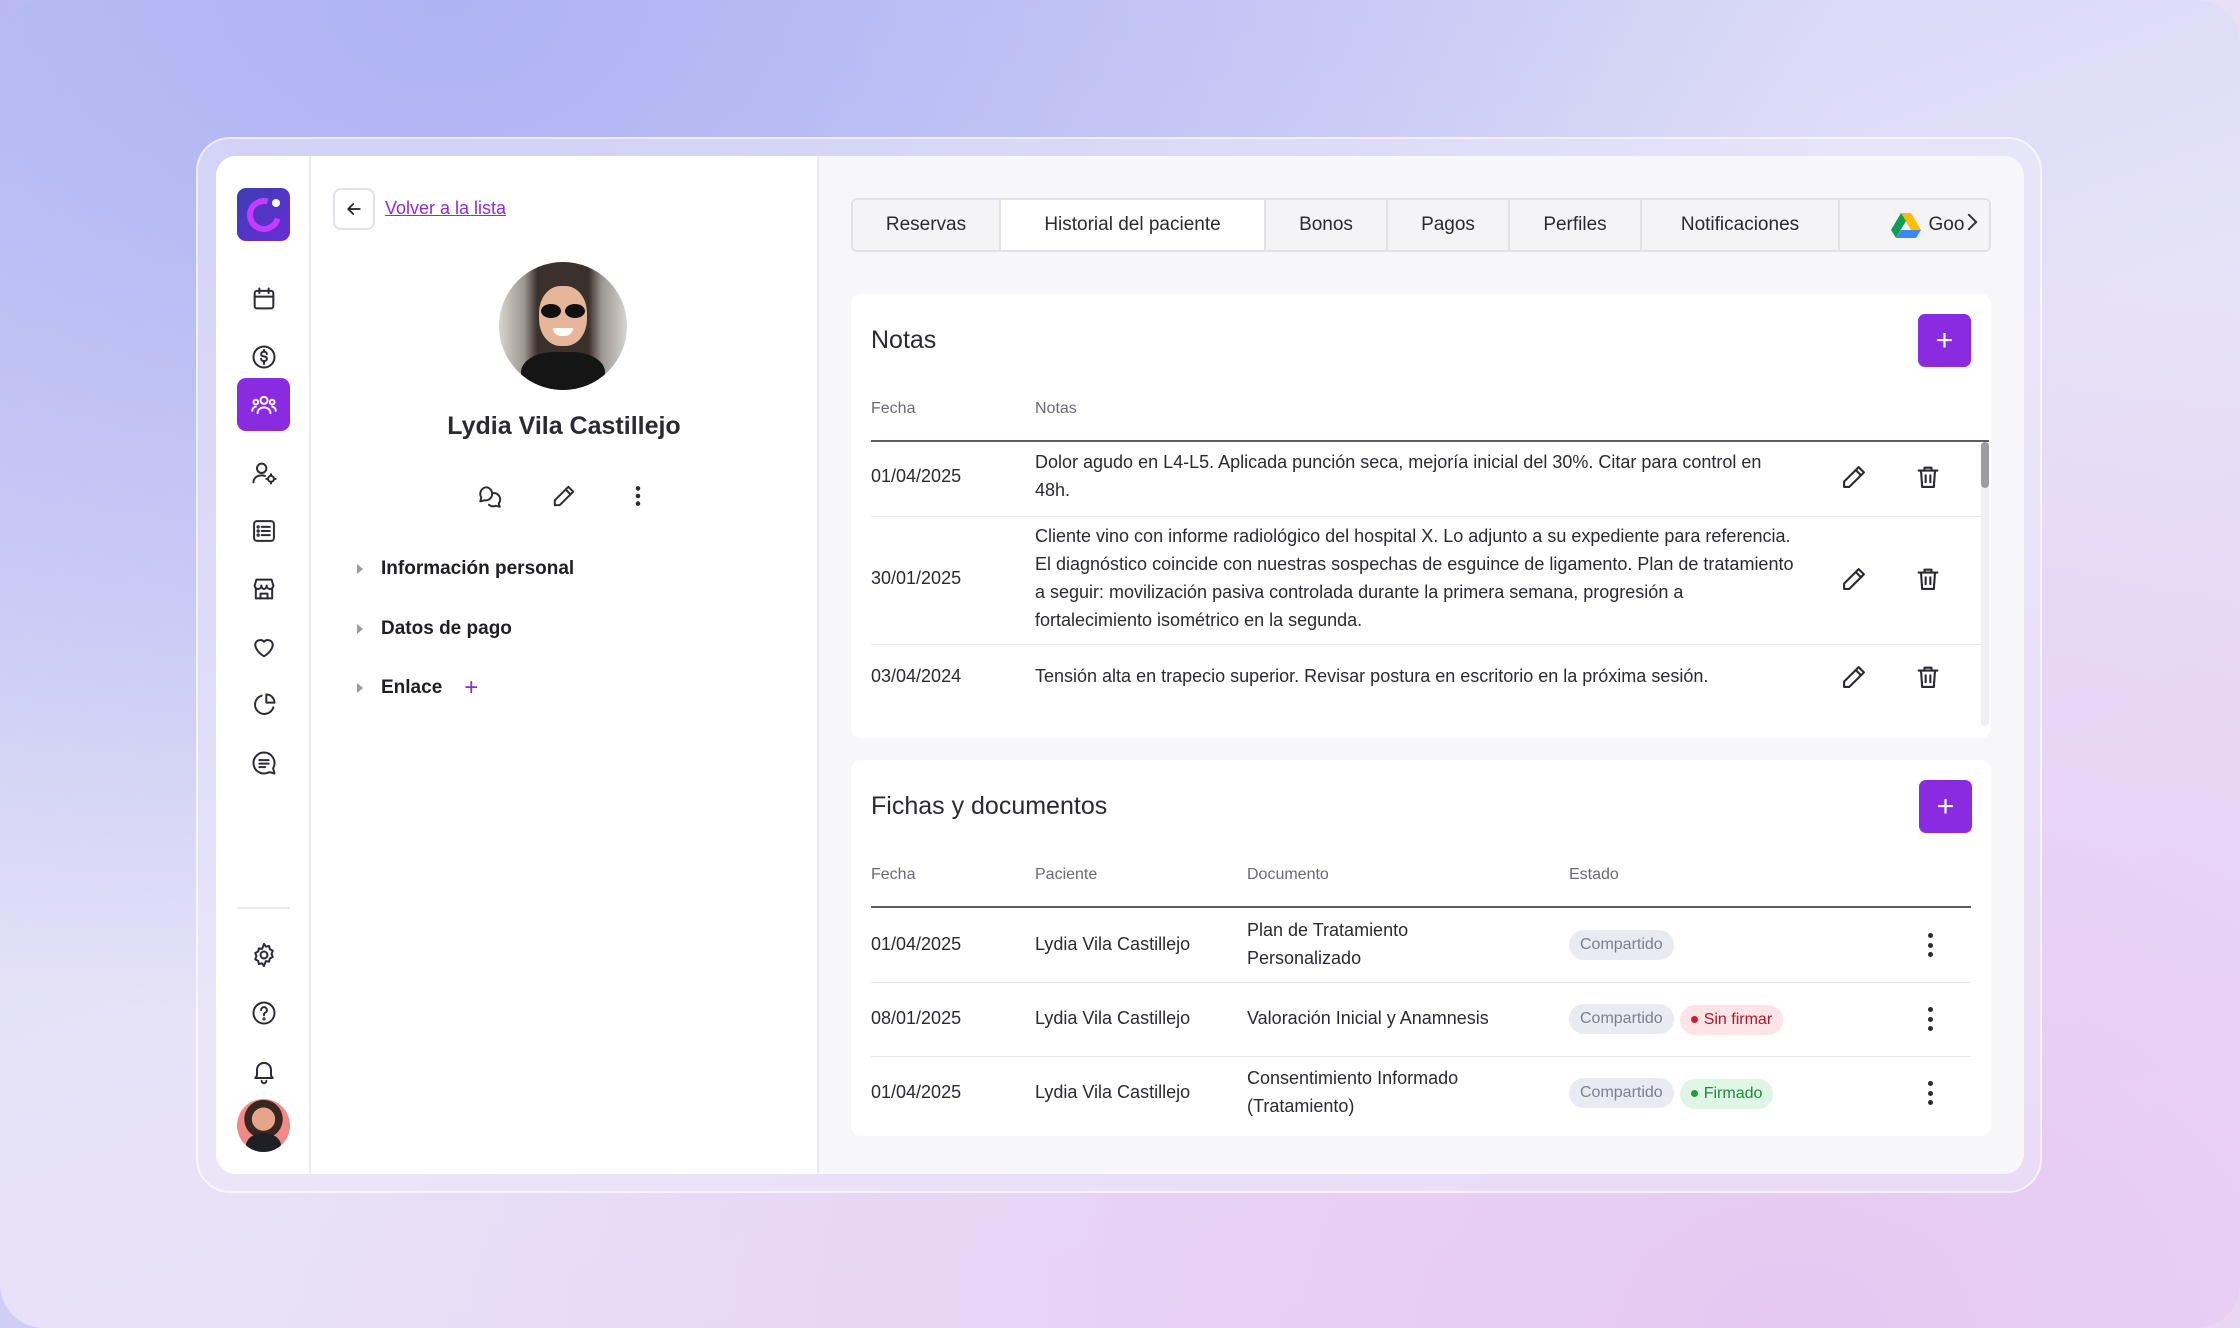 This screenshot has height=1328, width=2240. I want to click on user-settings-icon, so click(263, 472).